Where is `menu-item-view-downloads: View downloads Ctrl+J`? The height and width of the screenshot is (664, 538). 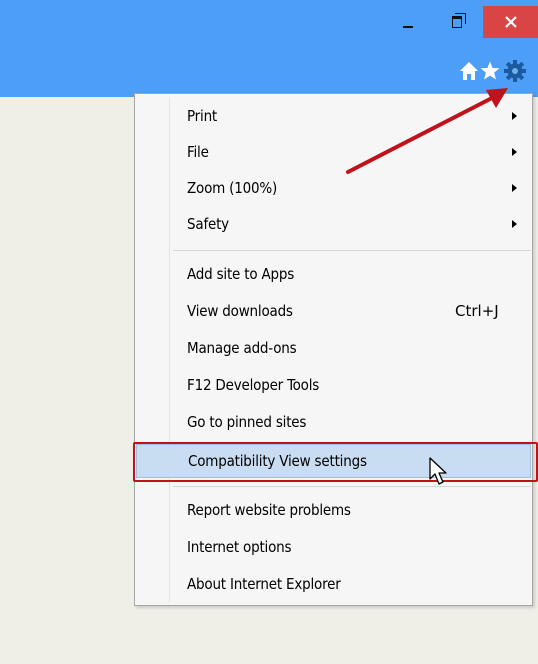 menu-item-view-downloads: View downloads Ctrl+J is located at coordinates (333, 311).